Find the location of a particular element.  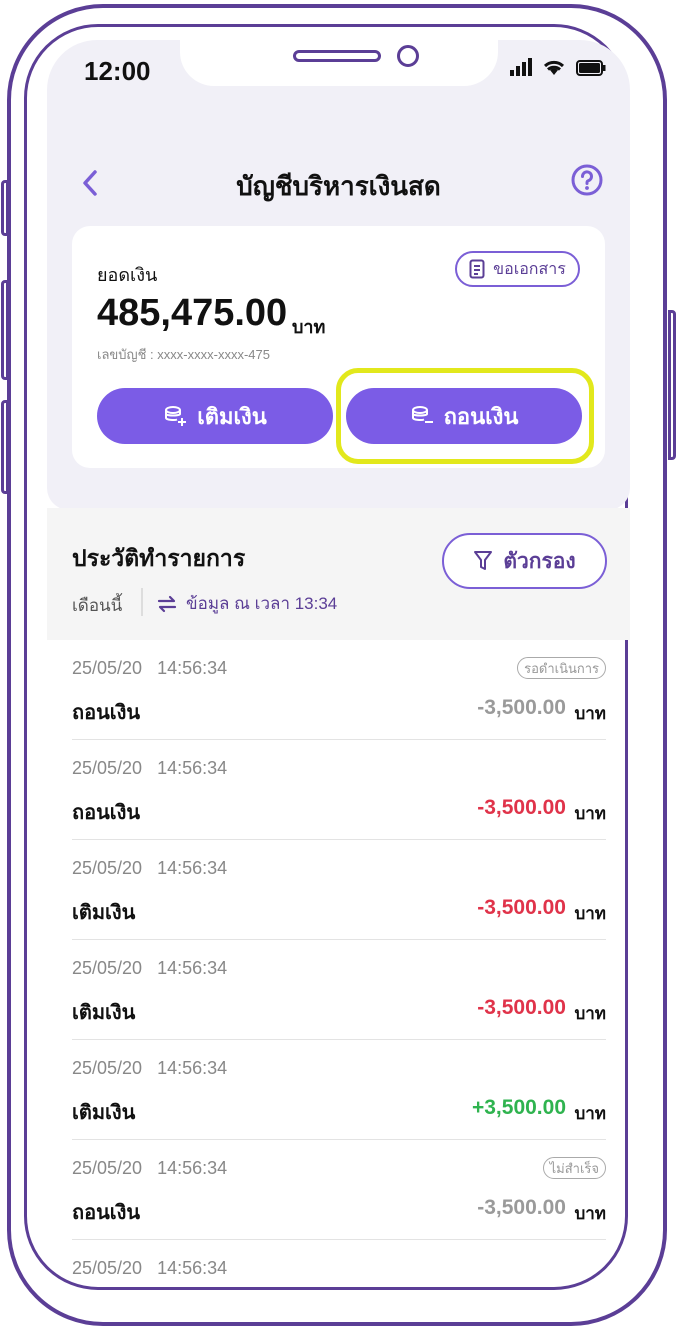

help-icon is located at coordinates (587, 180).